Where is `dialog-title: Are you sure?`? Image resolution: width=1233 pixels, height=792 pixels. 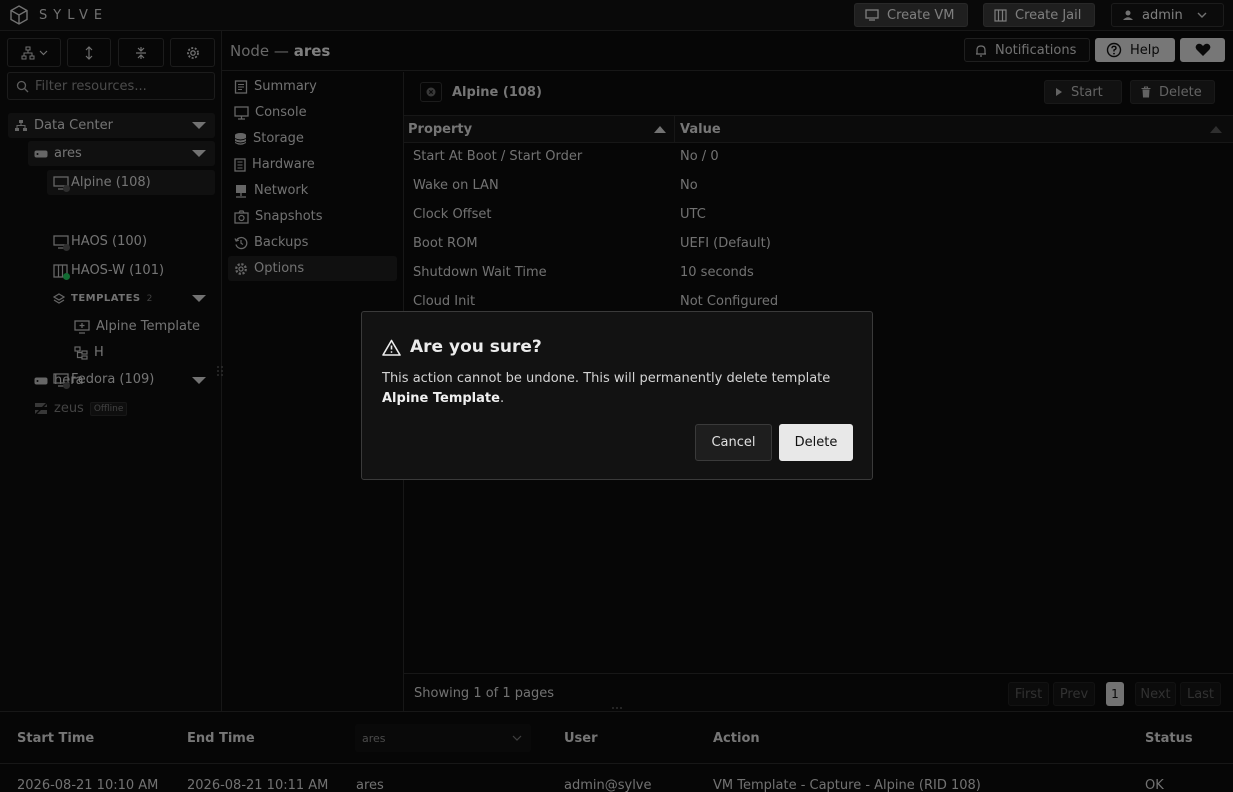
dialog-title: Are you sure? is located at coordinates (462, 347).